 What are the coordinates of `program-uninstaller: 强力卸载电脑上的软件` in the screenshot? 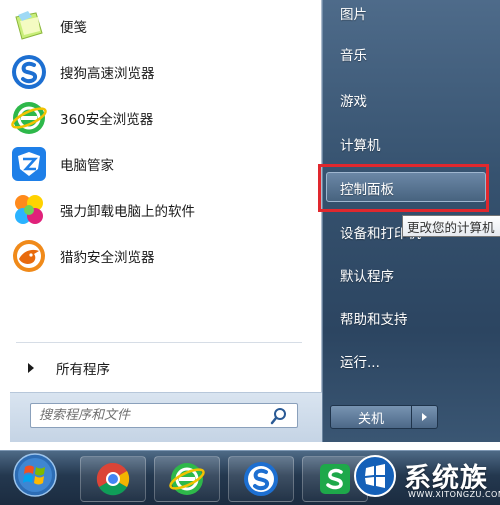 It's located at (154, 210).